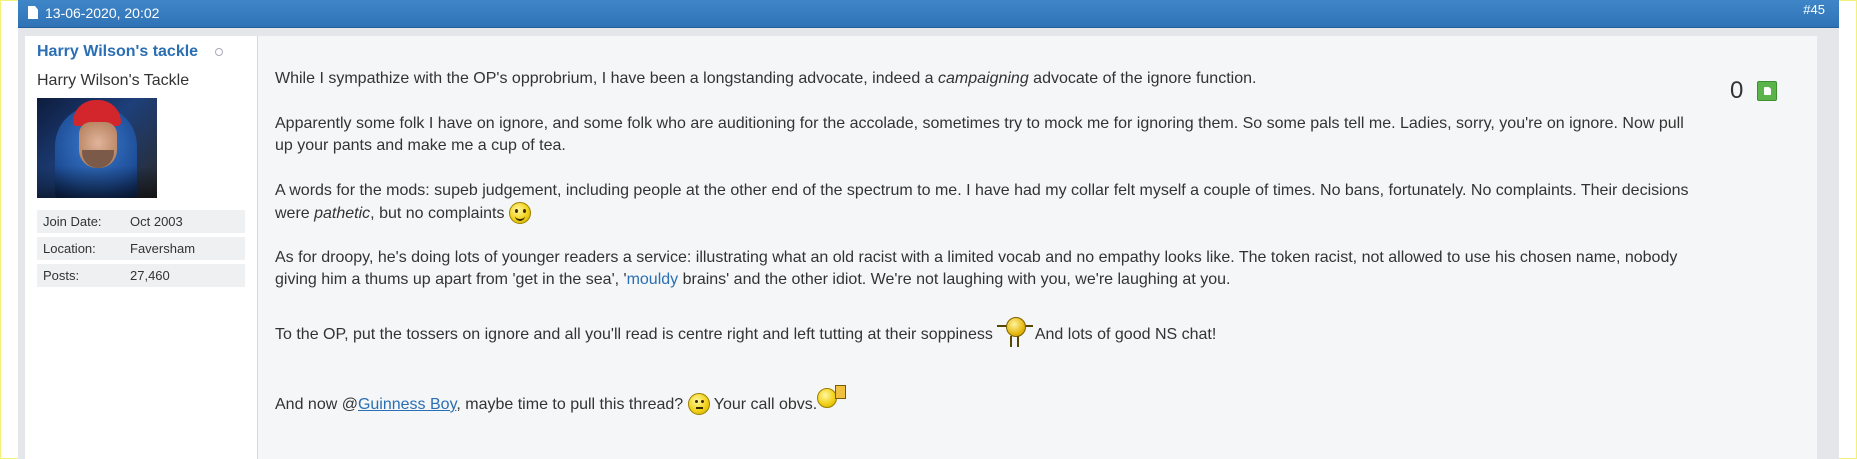 This screenshot has height=459, width=1857. What do you see at coordinates (102, 13) in the screenshot?
I see `post-date: 13-06-2020, 20:02` at bounding box center [102, 13].